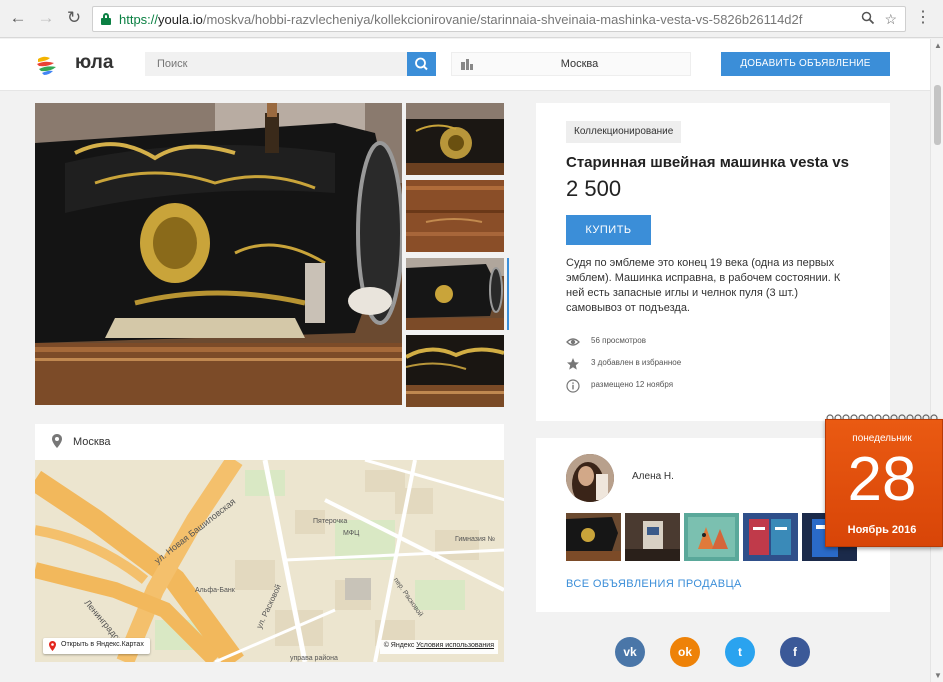  I want to click on listing-price: 2 500, so click(594, 188).